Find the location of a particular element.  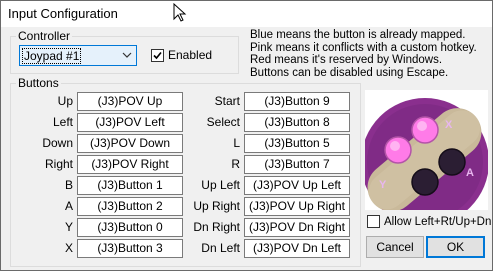

enabled-check-box is located at coordinates (157, 55).